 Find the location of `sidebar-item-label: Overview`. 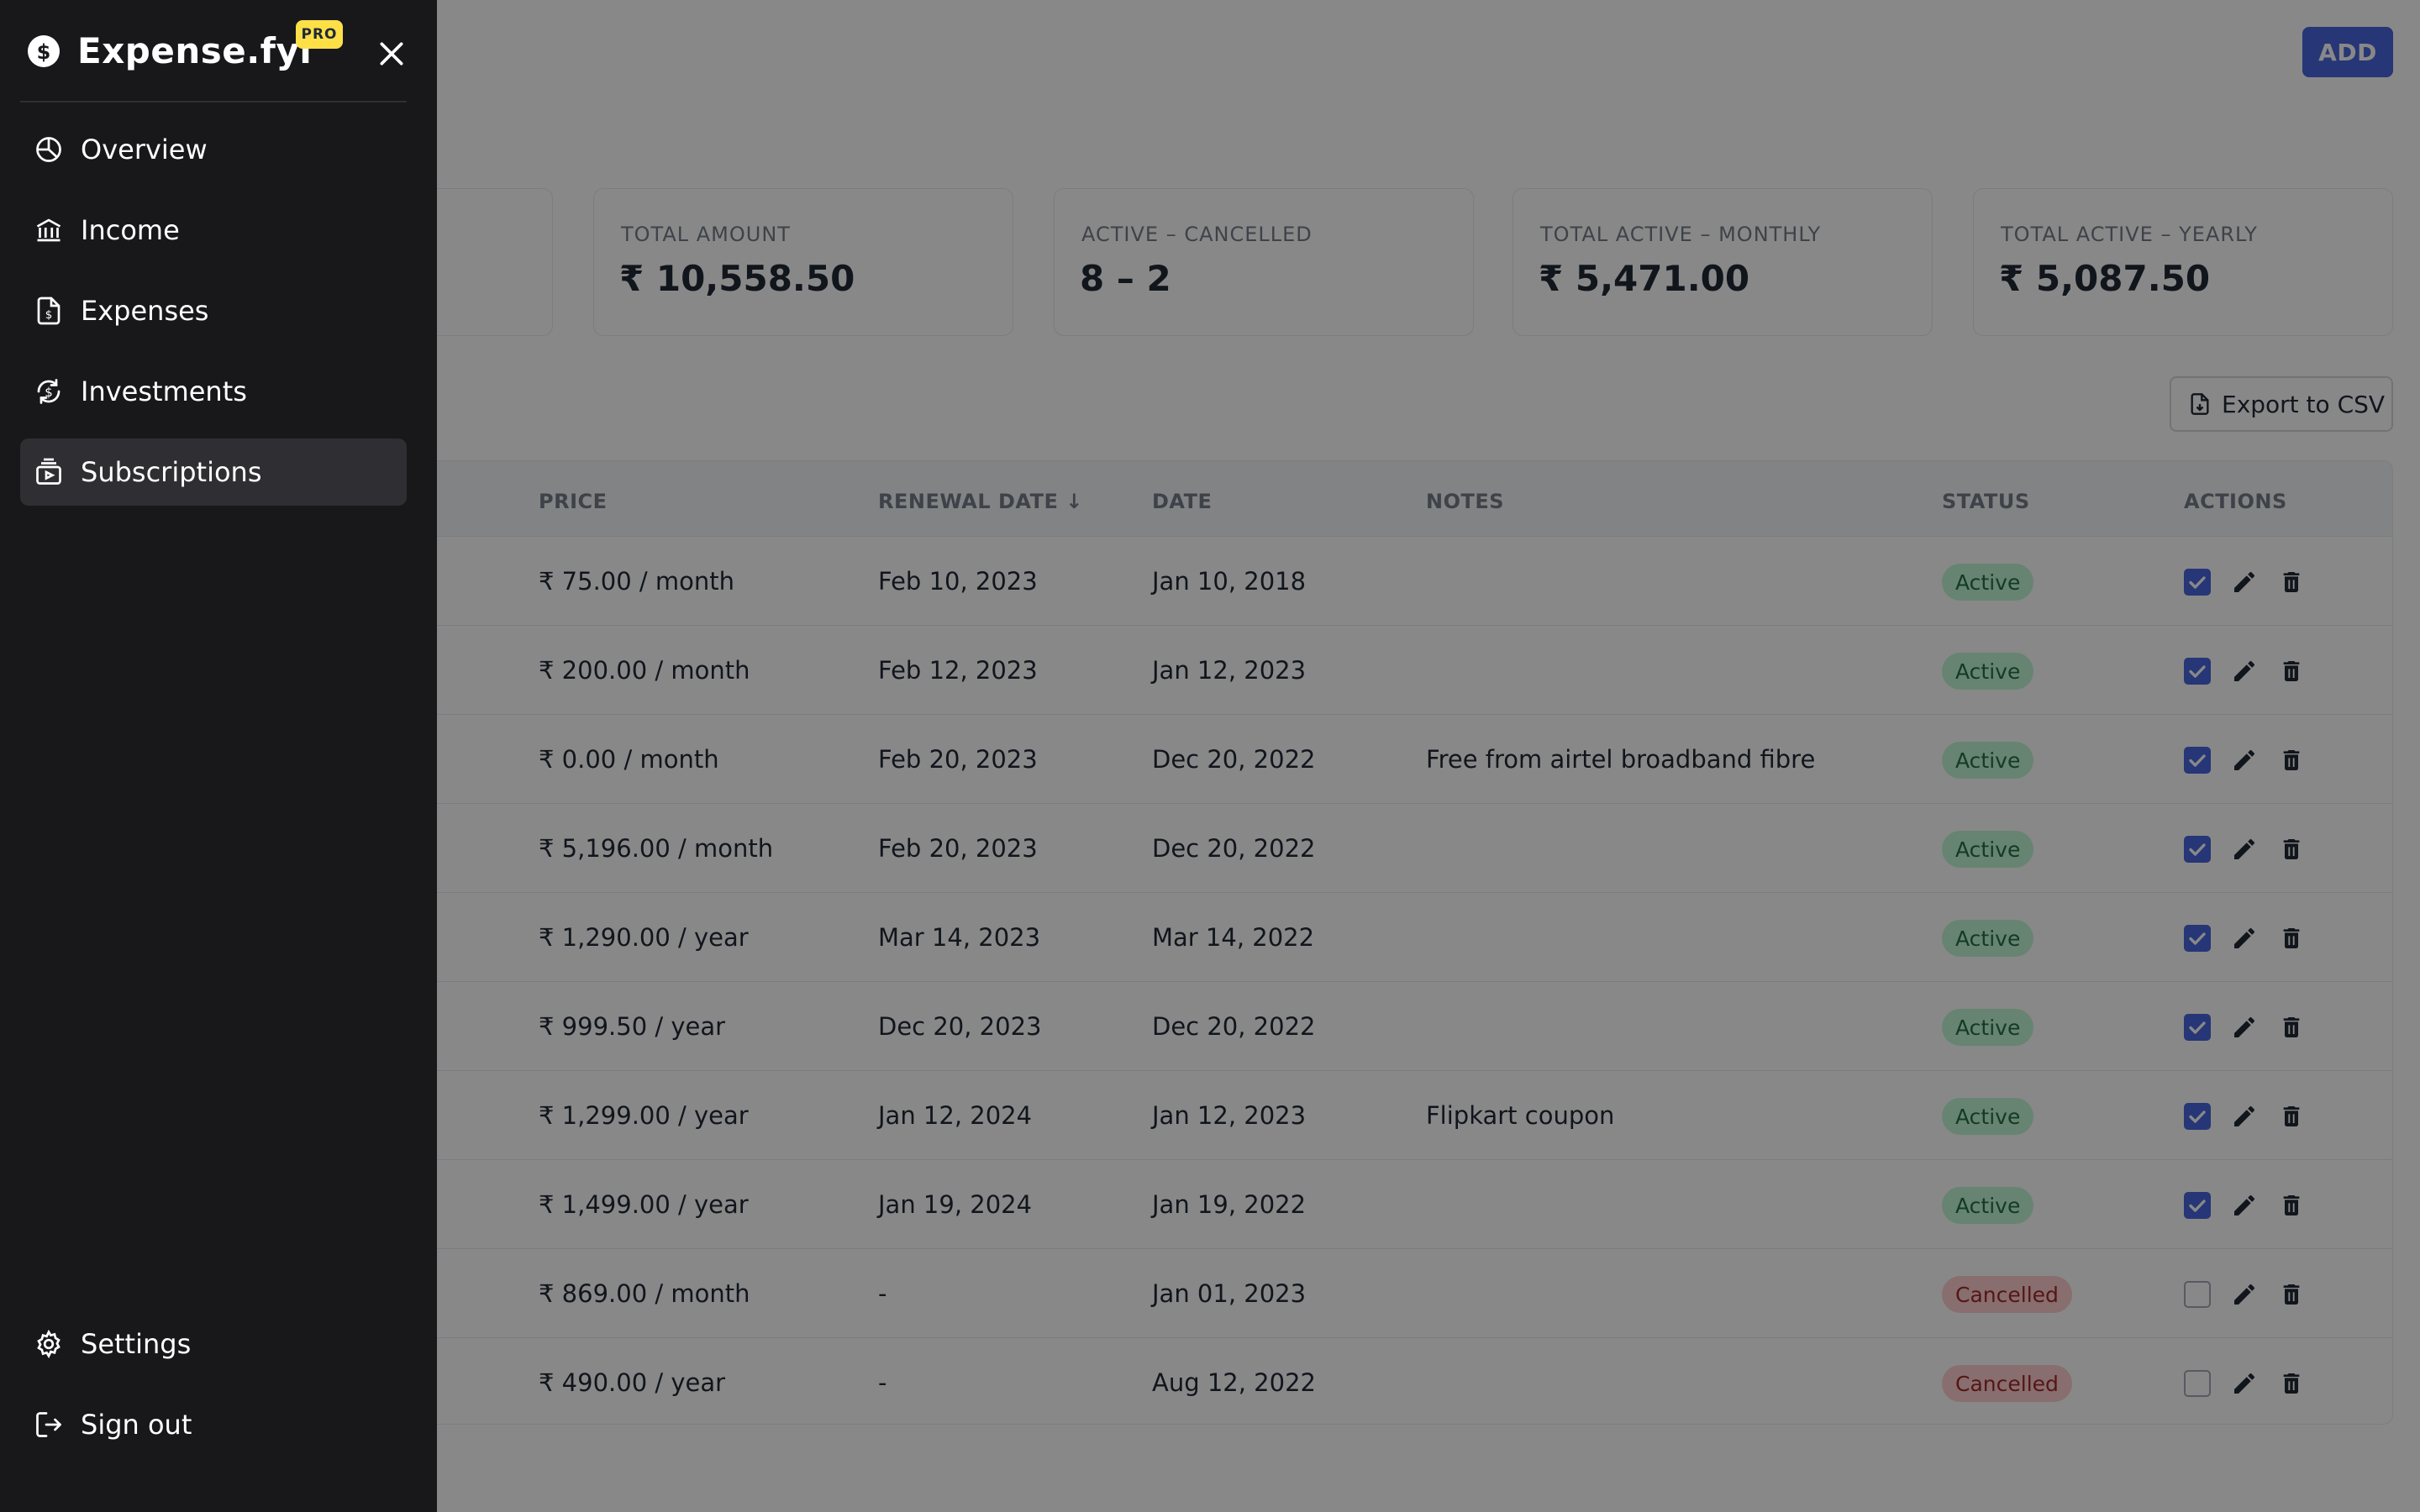

sidebar-item-label: Overview is located at coordinates (144, 149).